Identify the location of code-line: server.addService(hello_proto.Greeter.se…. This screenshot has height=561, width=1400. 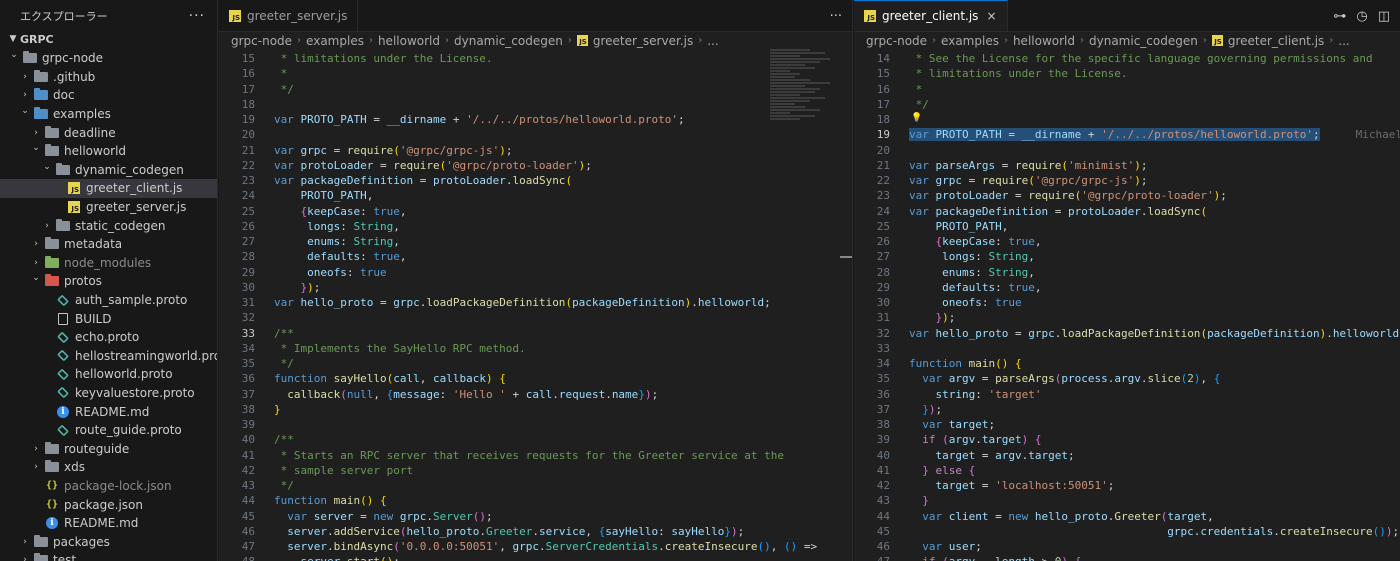
(509, 531).